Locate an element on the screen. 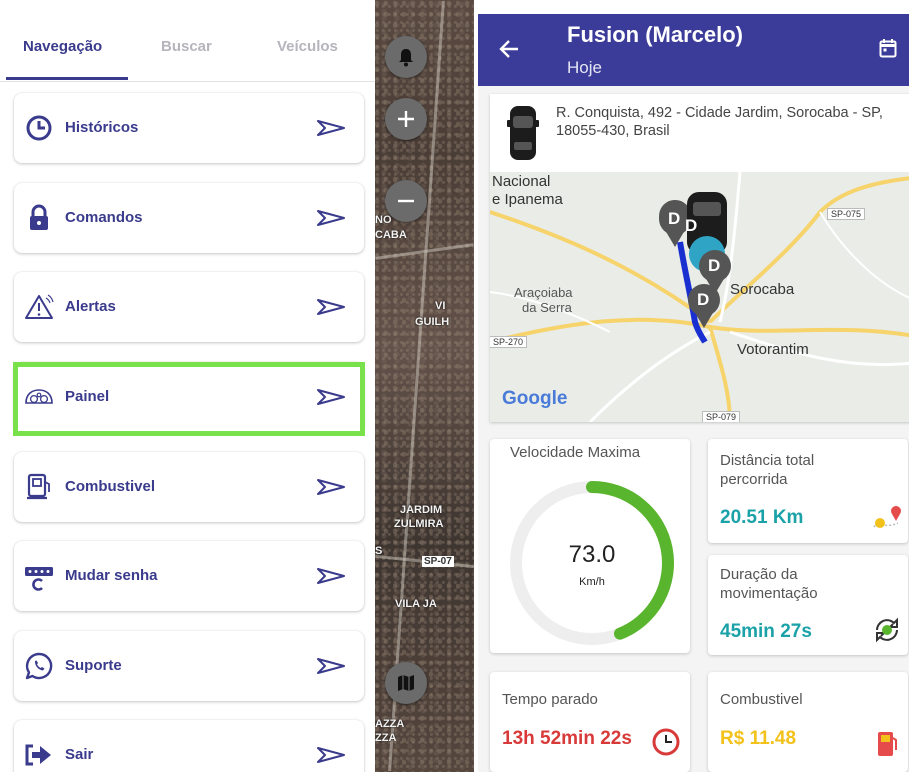 The image size is (909, 772). menu-item-sair: Sair is located at coordinates (189, 746).